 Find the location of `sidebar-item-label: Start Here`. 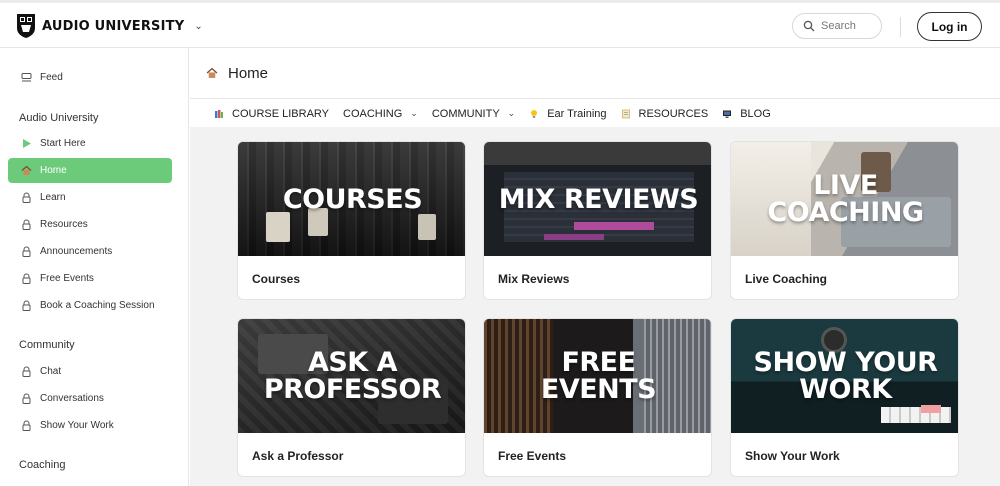

sidebar-item-label: Start Here is located at coordinates (63, 143).